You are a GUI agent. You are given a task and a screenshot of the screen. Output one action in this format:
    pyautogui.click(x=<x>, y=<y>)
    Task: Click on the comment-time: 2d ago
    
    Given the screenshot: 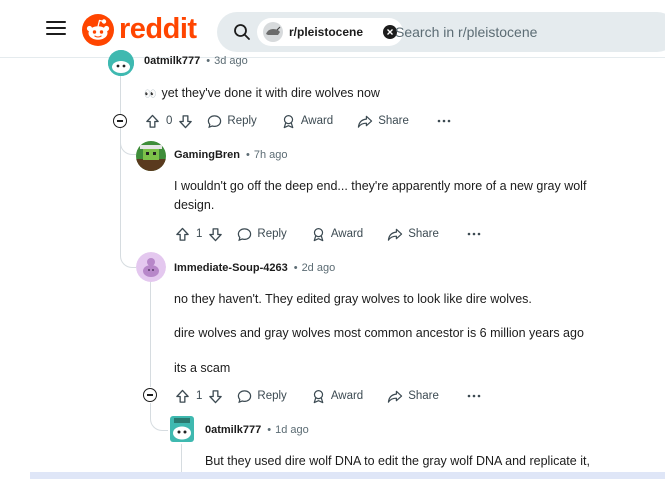 What is the action you would take?
    pyautogui.click(x=319, y=268)
    